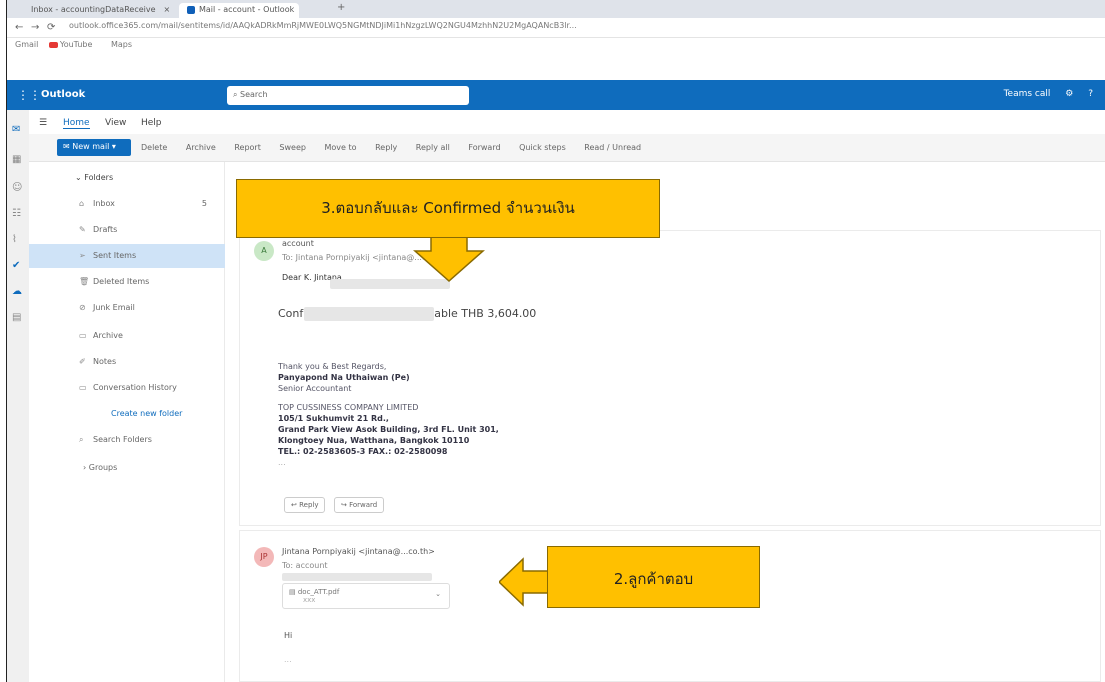  What do you see at coordinates (556, 95) in the screenshot?
I see `outlook-header: ⋮⋮ Outlook ⌕ Search Teams call ⚙ ?` at bounding box center [556, 95].